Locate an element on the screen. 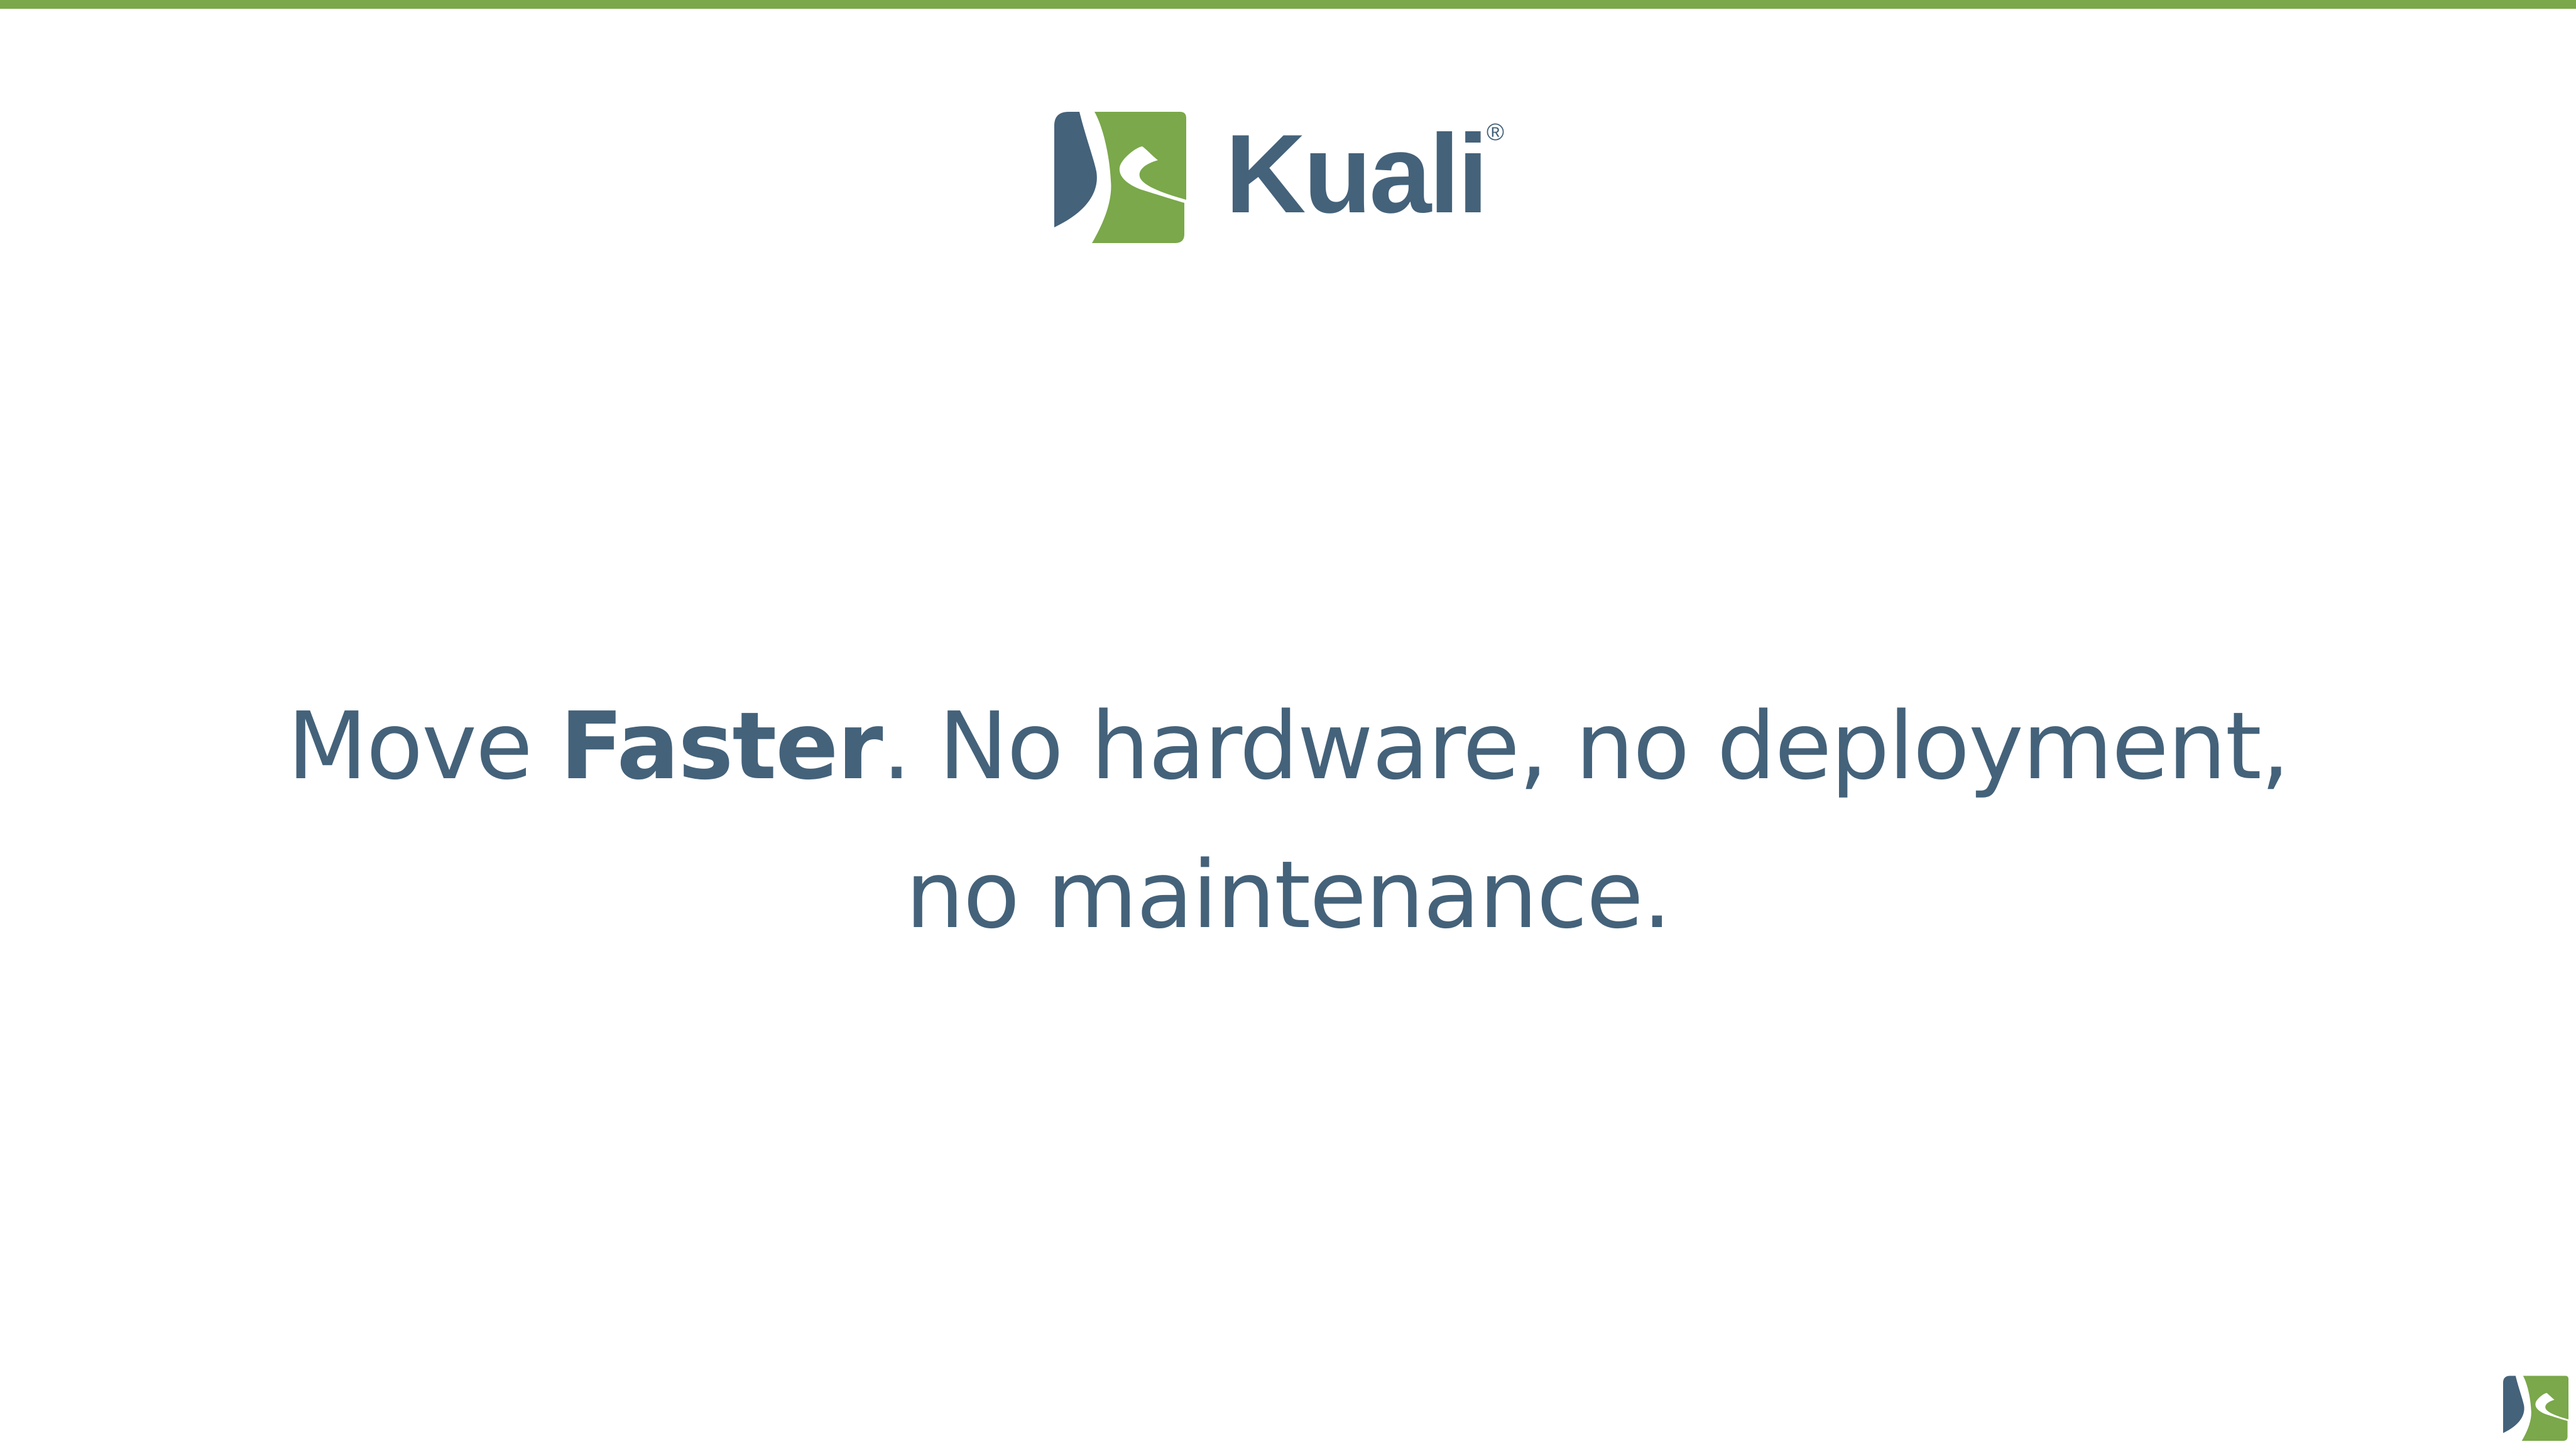 This screenshot has width=2576, height=1449. headline-emphasis: Faster is located at coordinates (722, 746).